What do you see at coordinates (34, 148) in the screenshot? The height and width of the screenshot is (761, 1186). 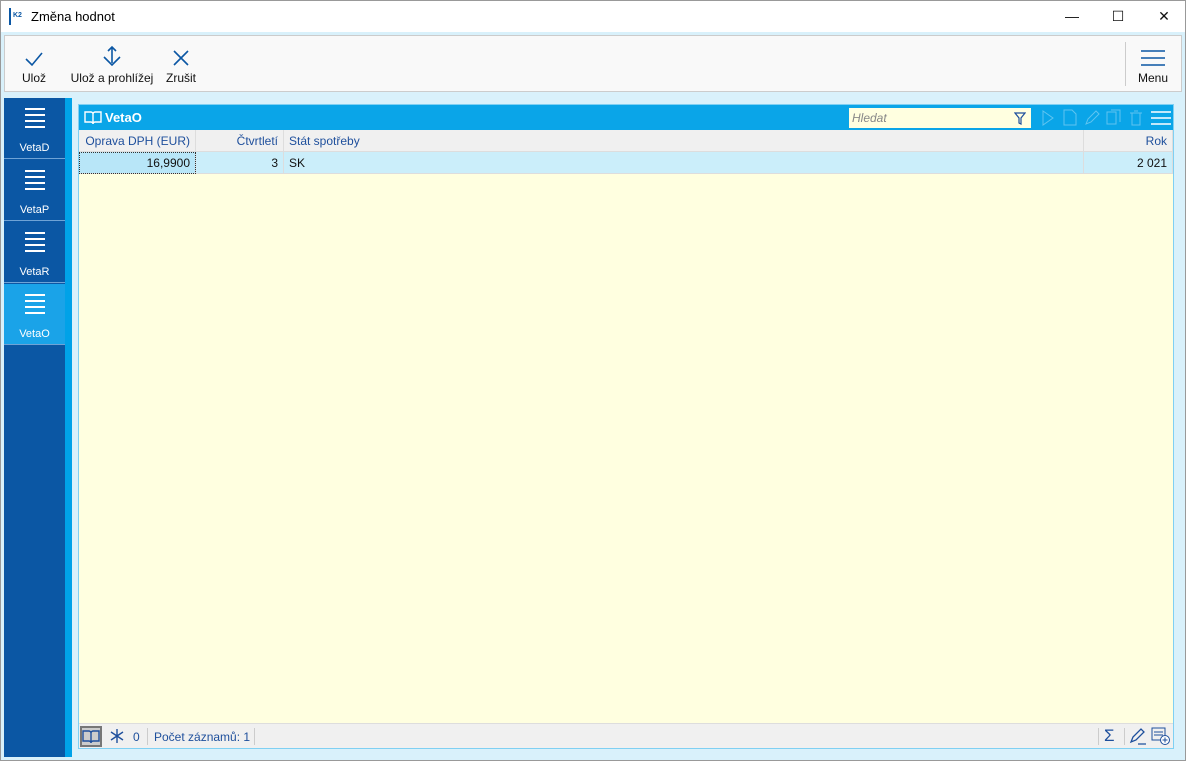 I see `sidebar-item-label: VetaD` at bounding box center [34, 148].